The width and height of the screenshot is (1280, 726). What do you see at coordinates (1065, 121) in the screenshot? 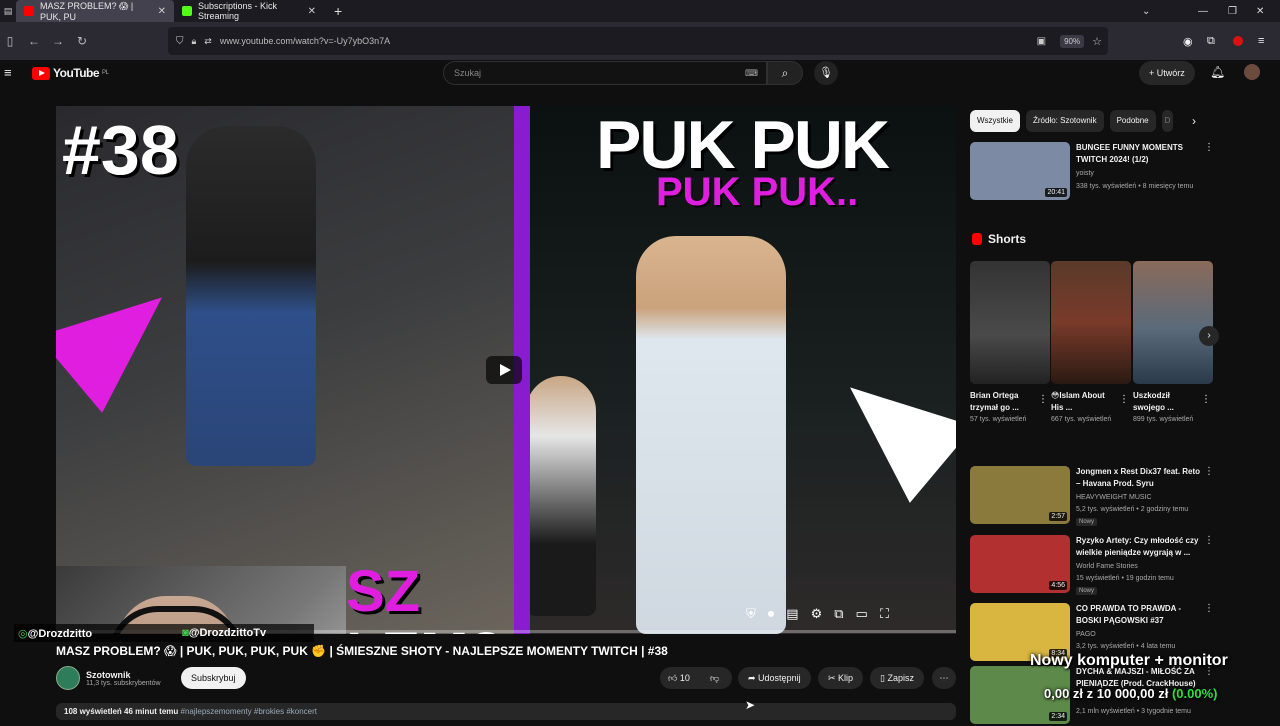
I see `chip-source: Źródło: Szotownik` at bounding box center [1065, 121].